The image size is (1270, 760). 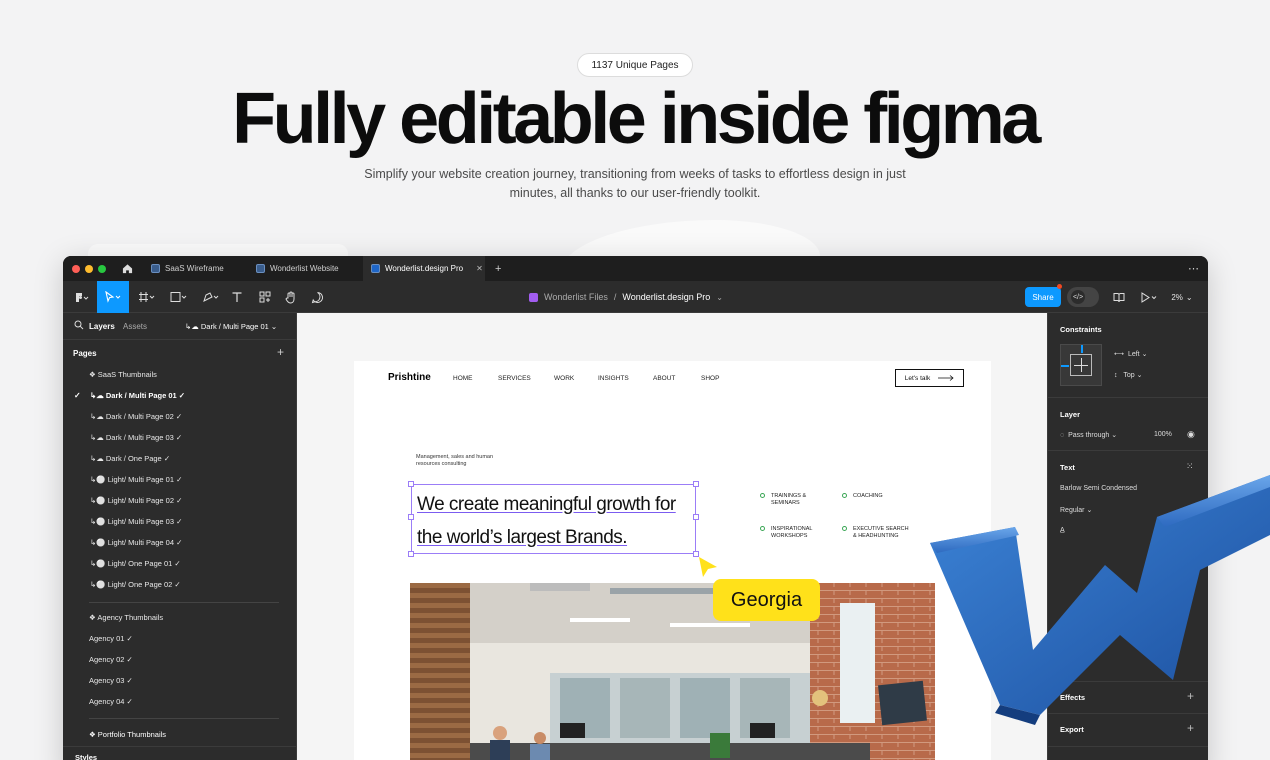 I want to click on tab-label: SaaS Wireframe, so click(x=194, y=268).